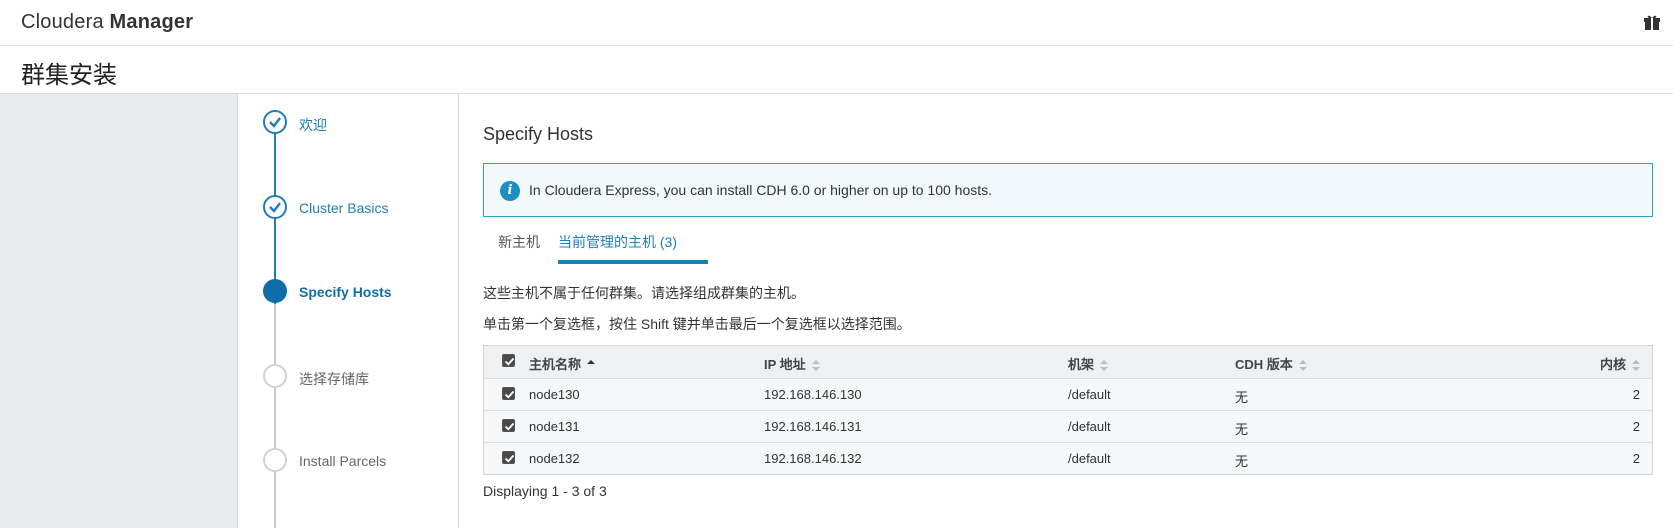 This screenshot has height=528, width=1673. What do you see at coordinates (62, 22) in the screenshot?
I see `brand-light: Cloudera` at bounding box center [62, 22].